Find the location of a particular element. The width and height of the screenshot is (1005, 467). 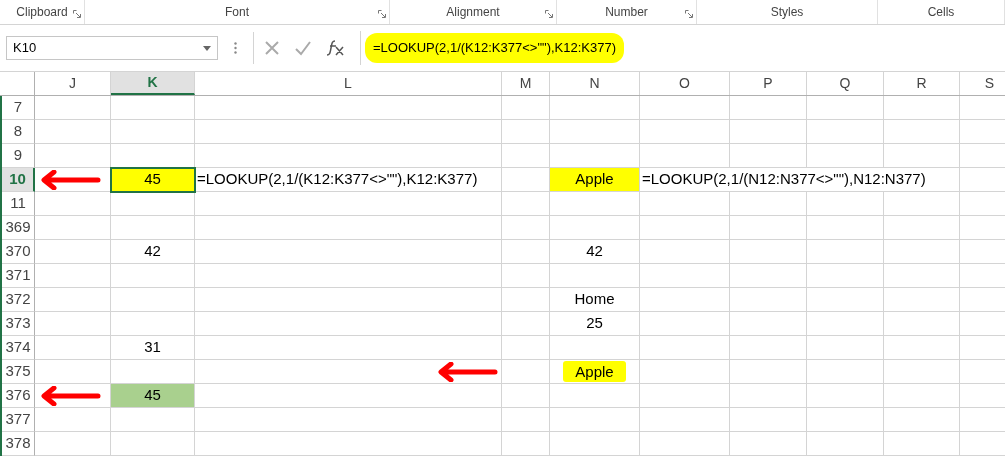

check-icon is located at coordinates (303, 48).